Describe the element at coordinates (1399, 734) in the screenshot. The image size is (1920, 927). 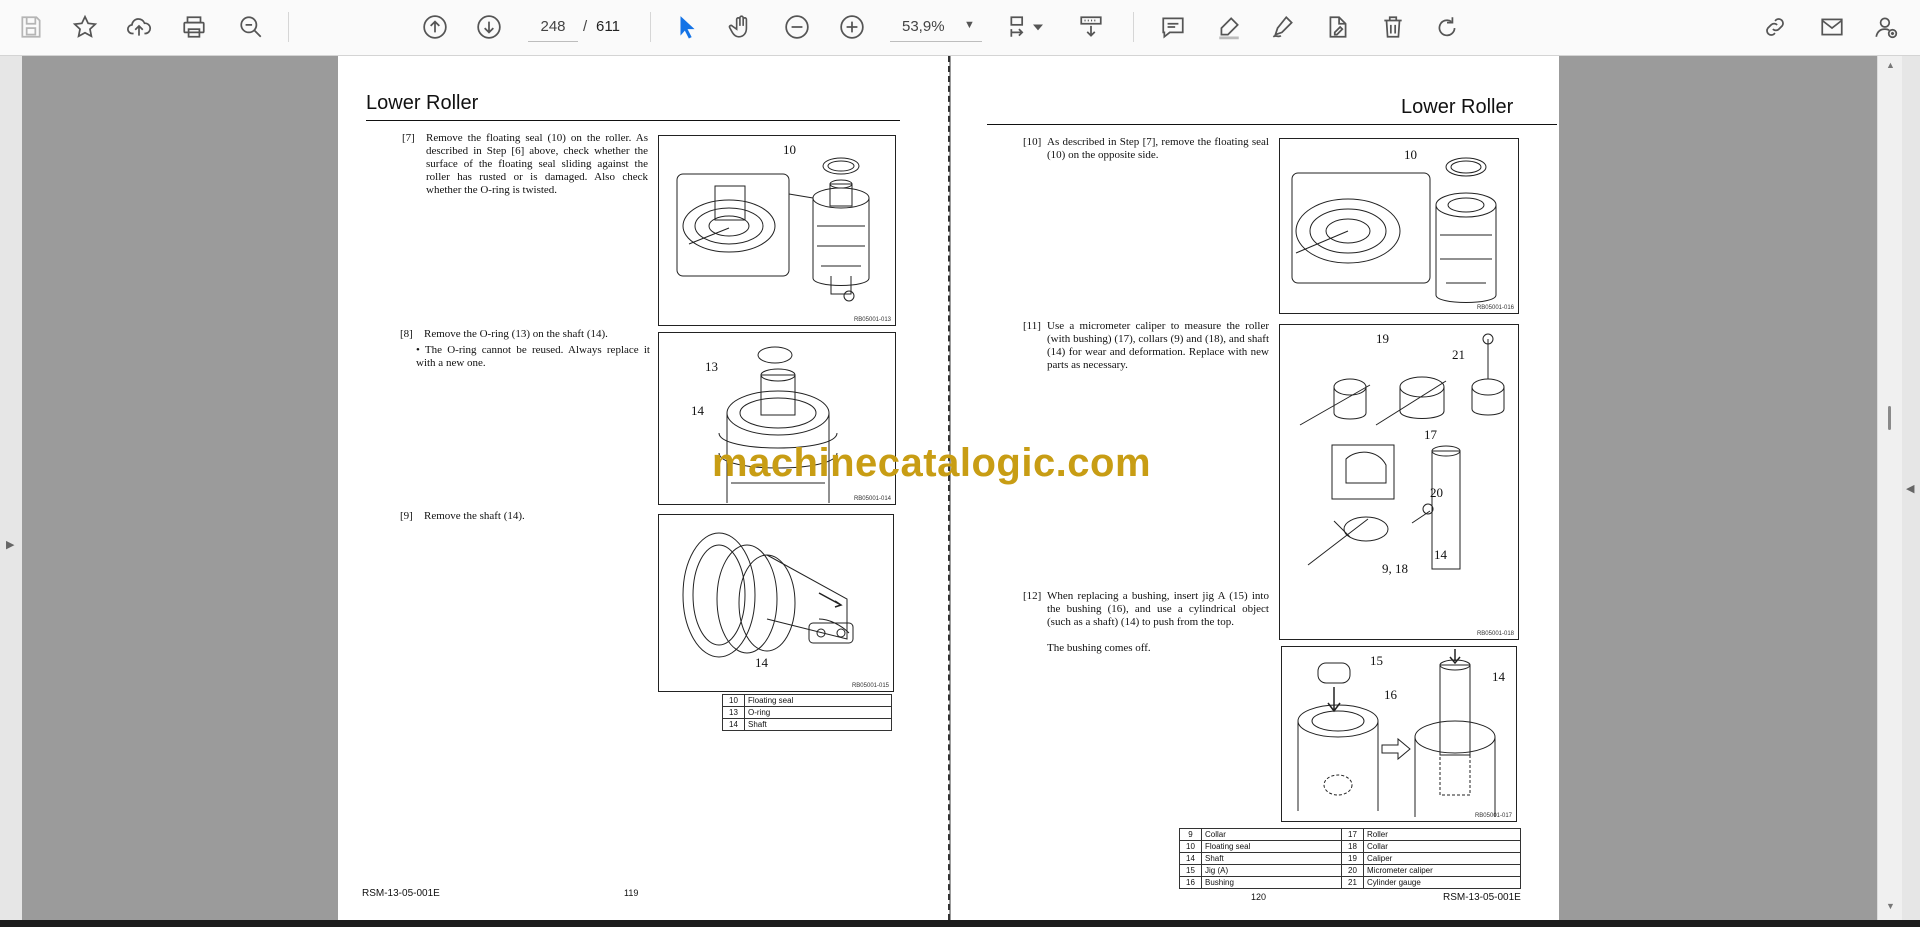
I see `figure-bushing-removal: 15 16 14 RB05001-017` at that location.